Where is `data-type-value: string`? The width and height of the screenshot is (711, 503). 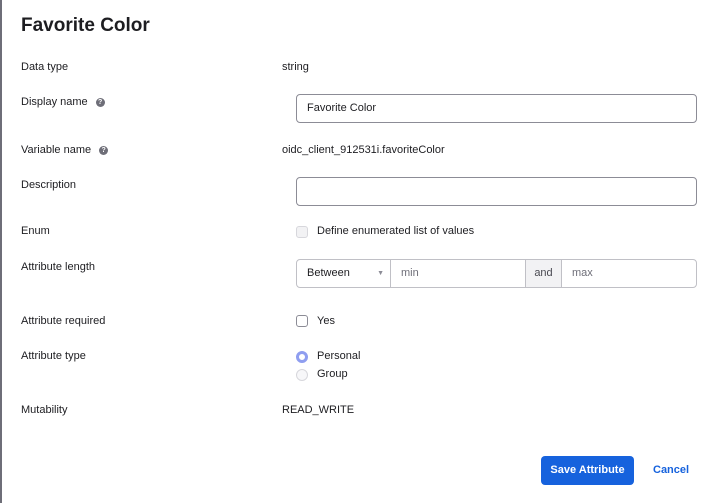
data-type-value: string is located at coordinates (295, 67).